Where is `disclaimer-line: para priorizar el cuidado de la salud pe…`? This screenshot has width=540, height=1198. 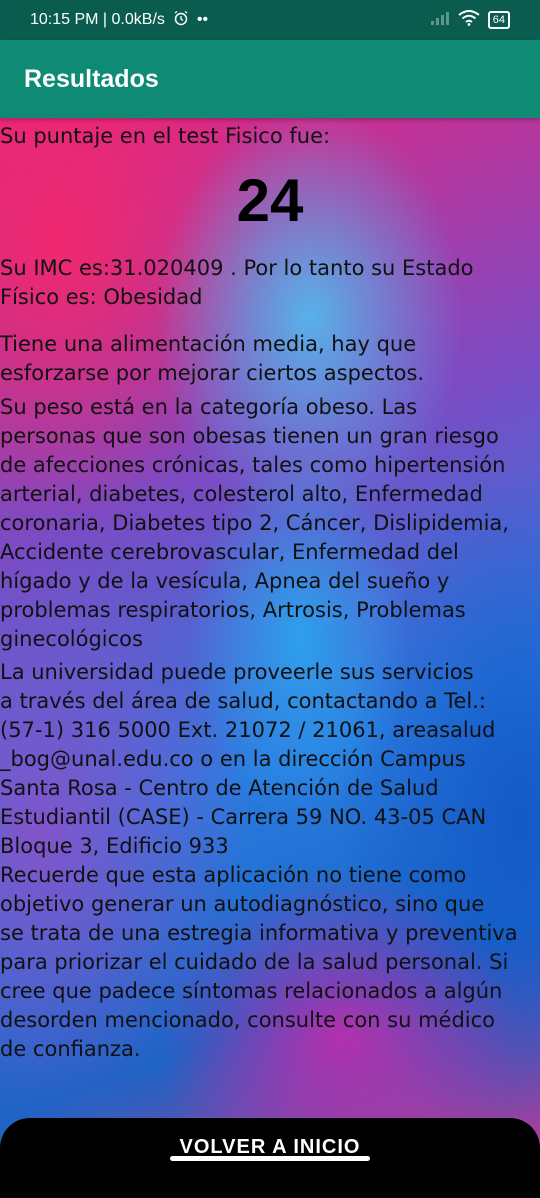 disclaimer-line: para priorizar el cuidado de la salud pe… is located at coordinates (254, 962).